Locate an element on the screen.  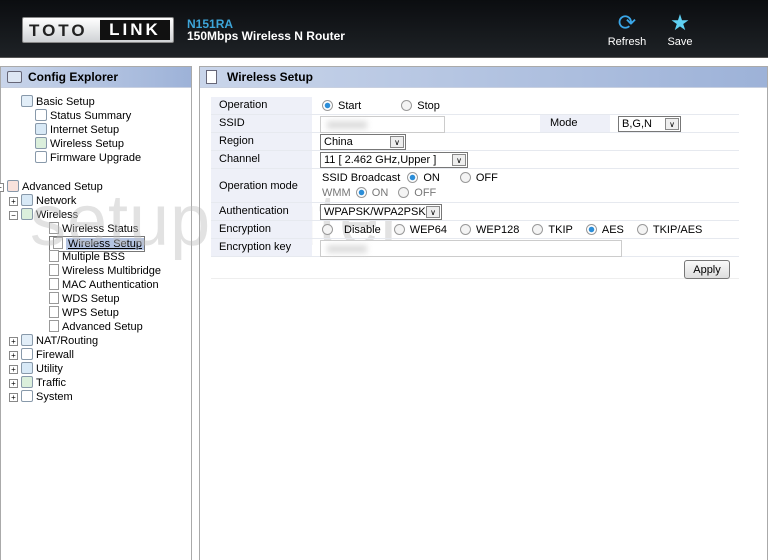
encryption-aes-radio is located at coordinates (591, 229).